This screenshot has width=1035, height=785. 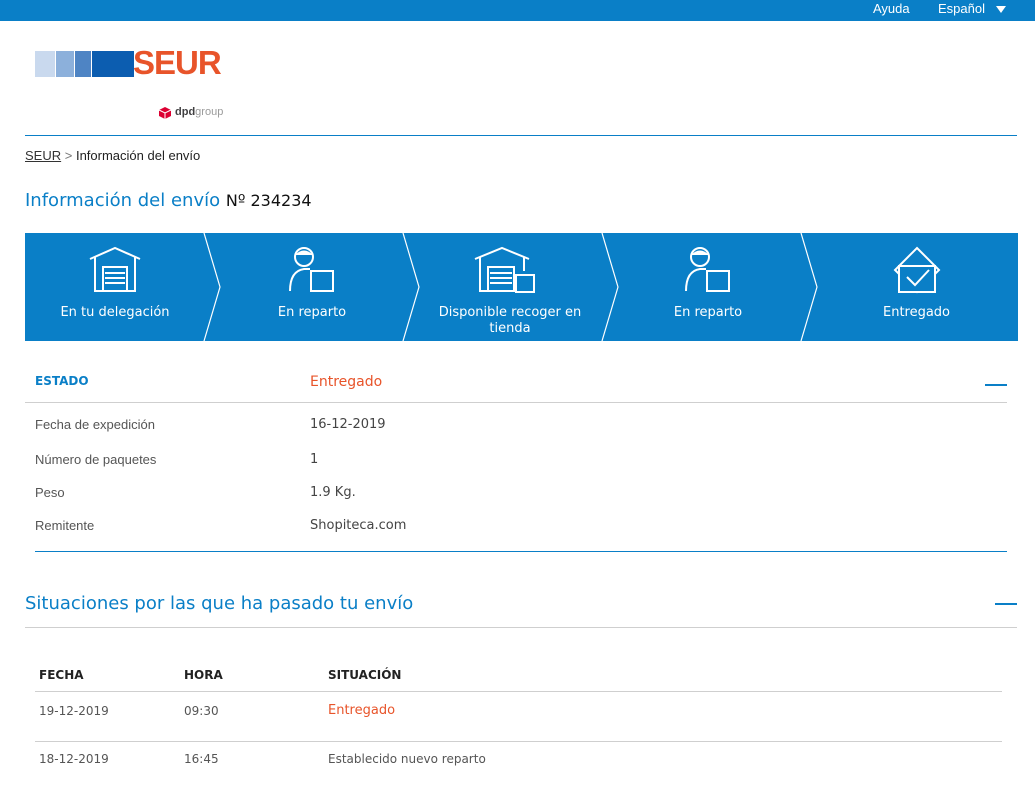 I want to click on step-label: Entregado, so click(x=916, y=312).